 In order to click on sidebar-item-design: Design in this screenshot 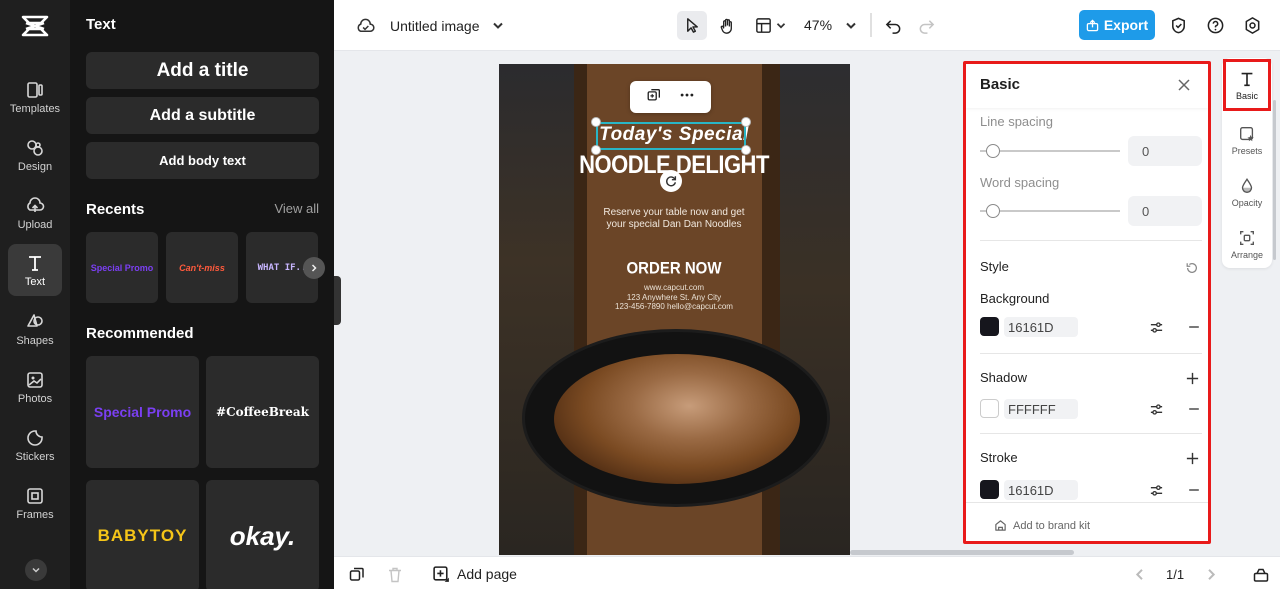, I will do `click(35, 155)`.